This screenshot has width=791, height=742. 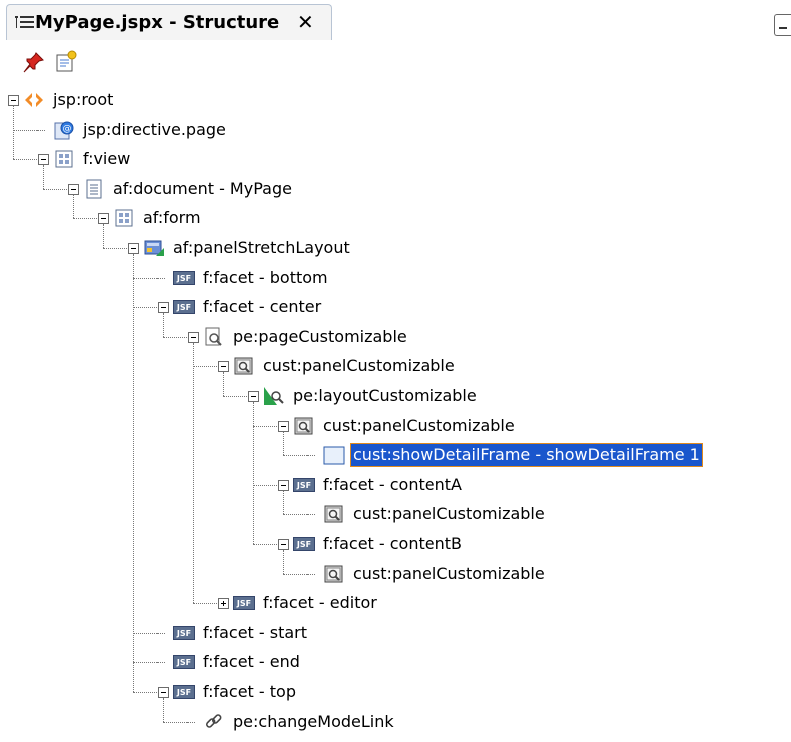 I want to click on minimize-button, so click(x=782, y=25).